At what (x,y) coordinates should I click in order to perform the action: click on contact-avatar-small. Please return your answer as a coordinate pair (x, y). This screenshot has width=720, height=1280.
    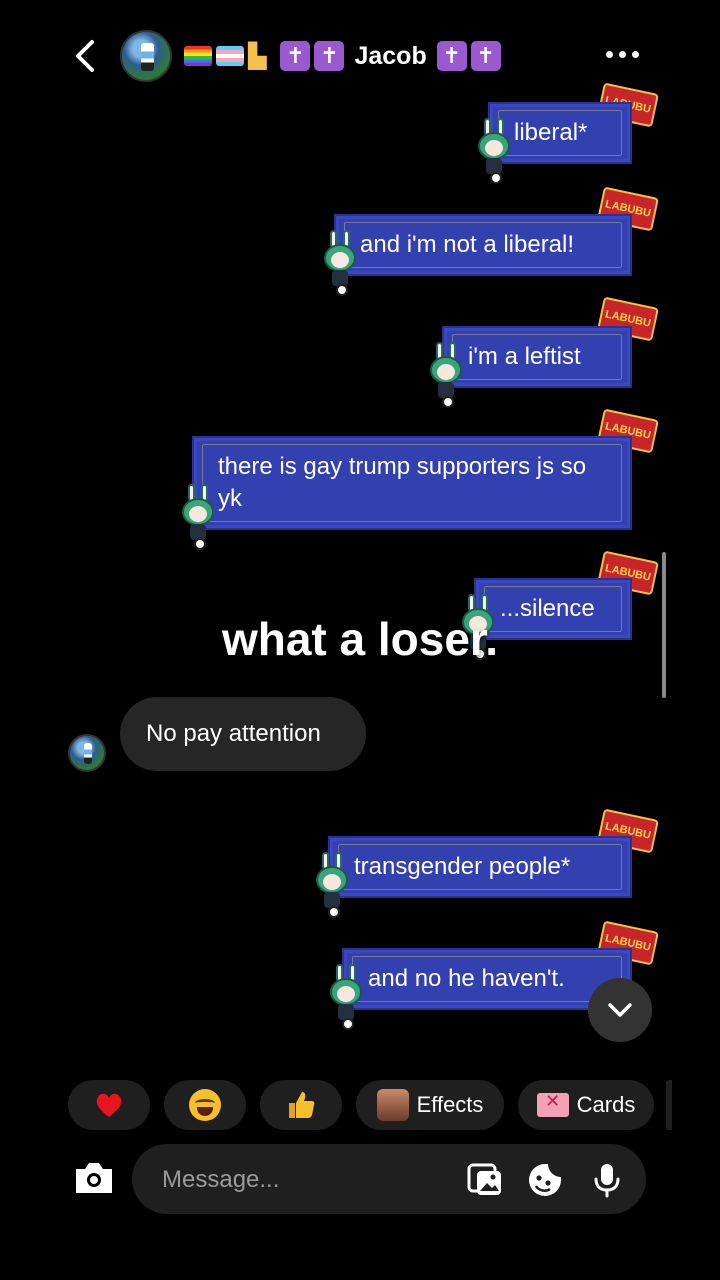
    Looking at the image, I should click on (87, 753).